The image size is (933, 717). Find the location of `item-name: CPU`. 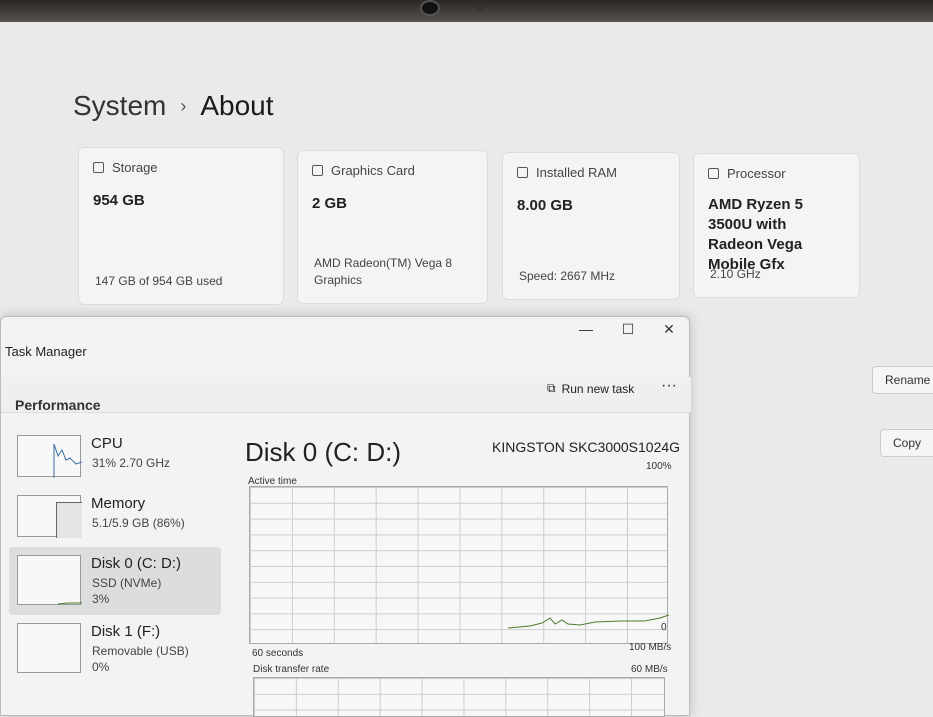

item-name: CPU is located at coordinates (107, 443).